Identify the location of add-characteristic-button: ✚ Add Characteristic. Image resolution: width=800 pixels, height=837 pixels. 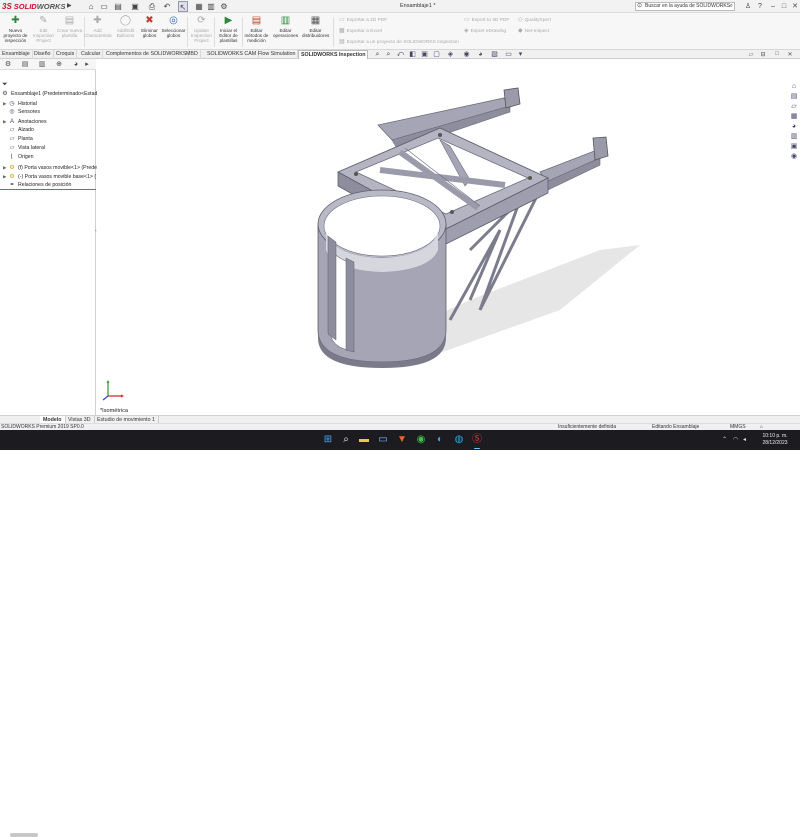
(98, 32).